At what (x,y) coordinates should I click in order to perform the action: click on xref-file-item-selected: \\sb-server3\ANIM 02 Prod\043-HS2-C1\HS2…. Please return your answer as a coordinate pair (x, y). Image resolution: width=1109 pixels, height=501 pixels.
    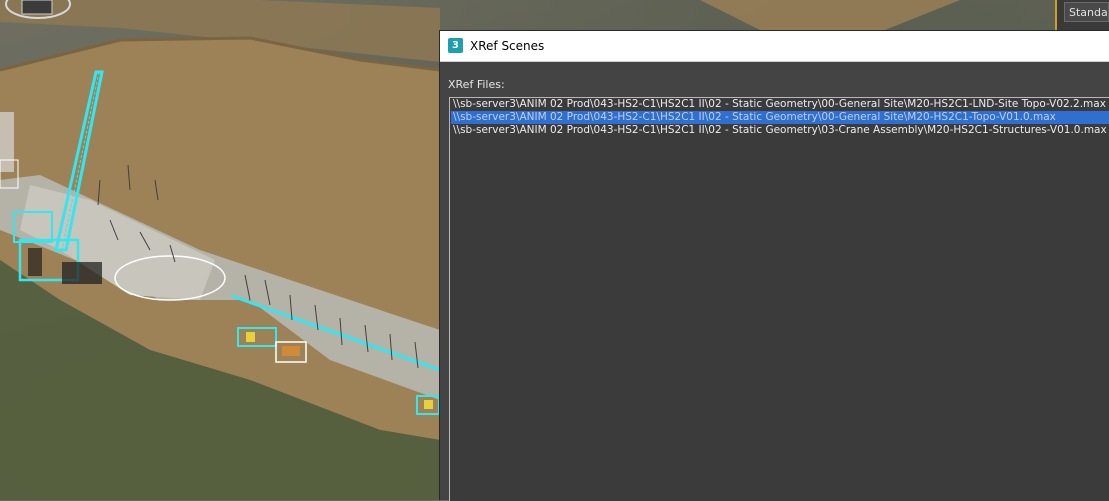
    Looking at the image, I should click on (780, 117).